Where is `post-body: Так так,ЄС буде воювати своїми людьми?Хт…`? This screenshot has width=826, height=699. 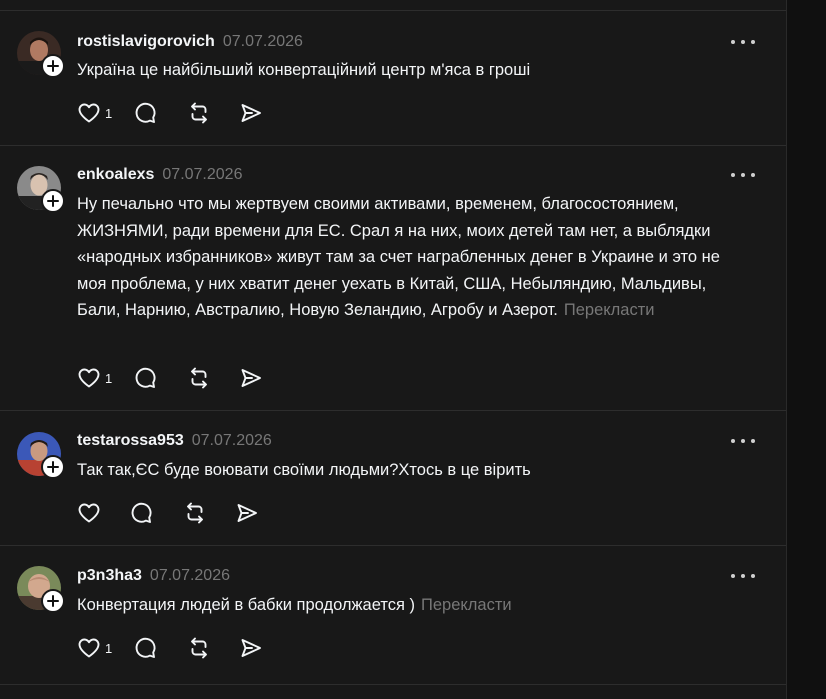 post-body: Так так,ЄС буде воювати своїми людьми?Хт… is located at coordinates (304, 470).